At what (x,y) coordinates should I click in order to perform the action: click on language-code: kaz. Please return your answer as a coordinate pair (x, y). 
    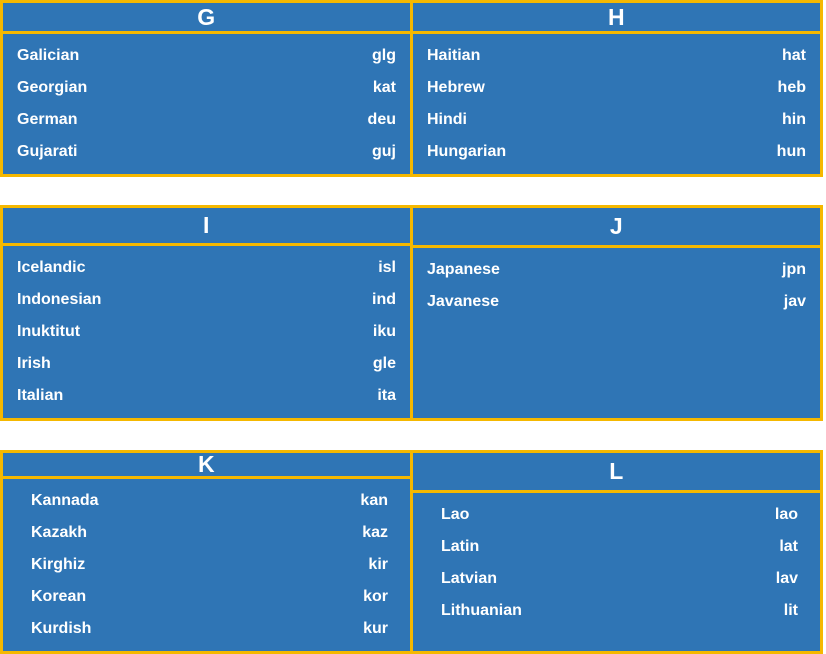
    Looking at the image, I should click on (375, 532).